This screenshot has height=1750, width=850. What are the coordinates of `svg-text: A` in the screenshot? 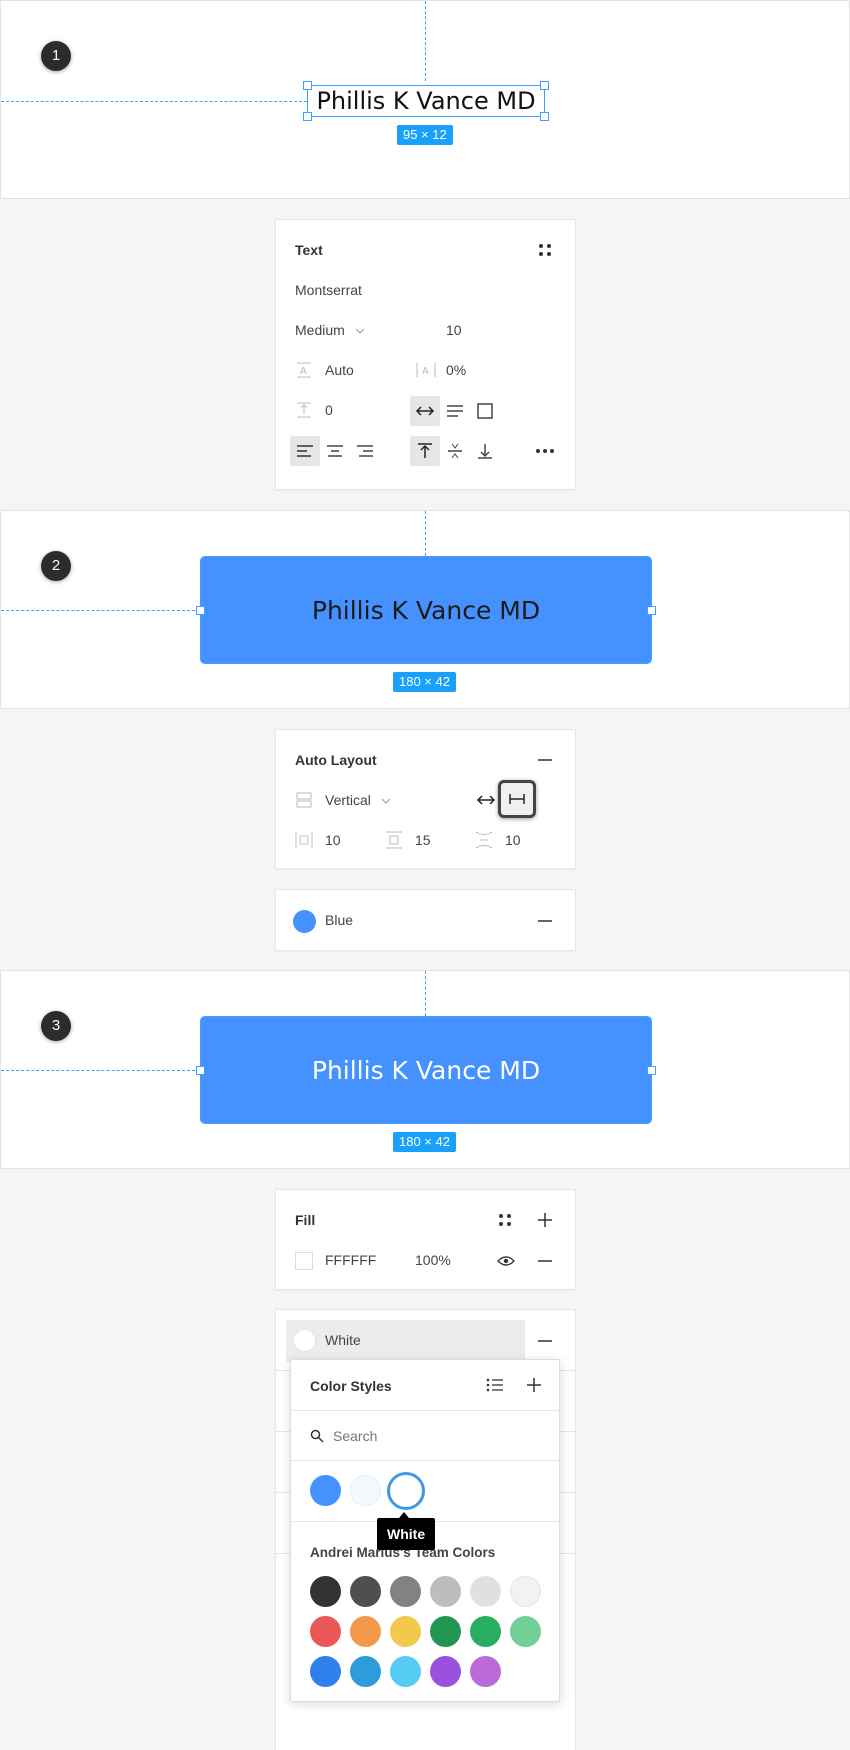 It's located at (303, 371).